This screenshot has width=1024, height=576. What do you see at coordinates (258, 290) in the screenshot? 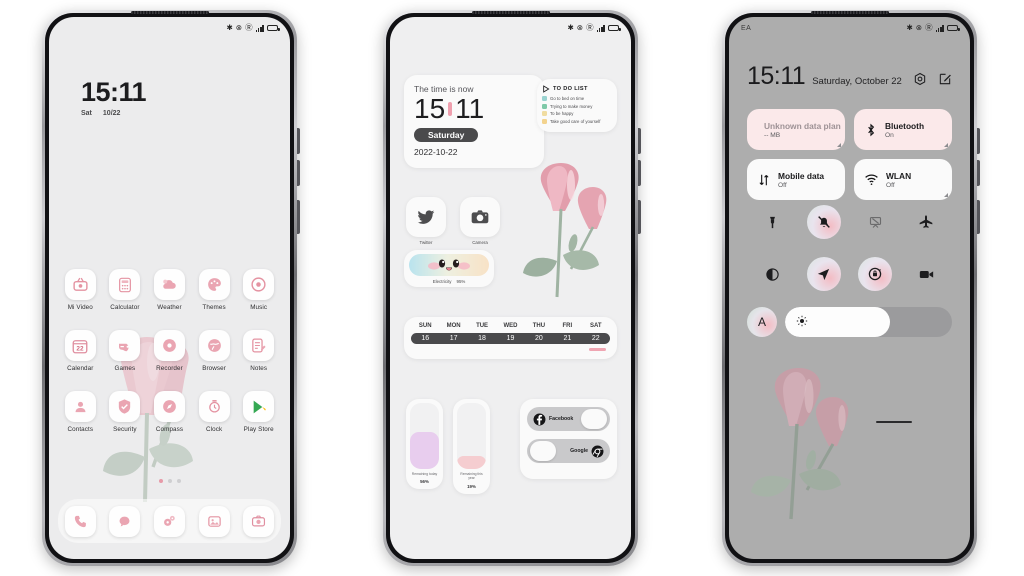
I see `app-music: Music` at bounding box center [258, 290].